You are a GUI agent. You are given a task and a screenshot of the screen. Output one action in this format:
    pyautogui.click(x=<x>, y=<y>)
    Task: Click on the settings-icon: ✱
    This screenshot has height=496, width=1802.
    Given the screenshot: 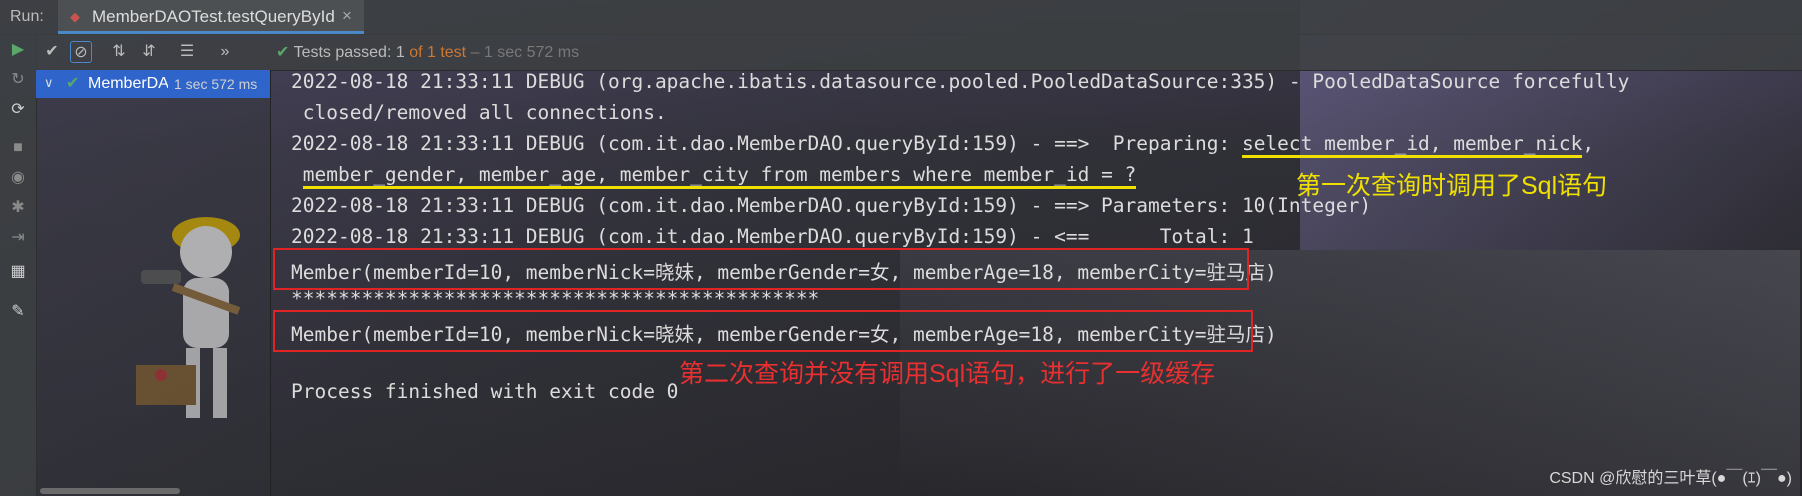 What is the action you would take?
    pyautogui.click(x=18, y=208)
    